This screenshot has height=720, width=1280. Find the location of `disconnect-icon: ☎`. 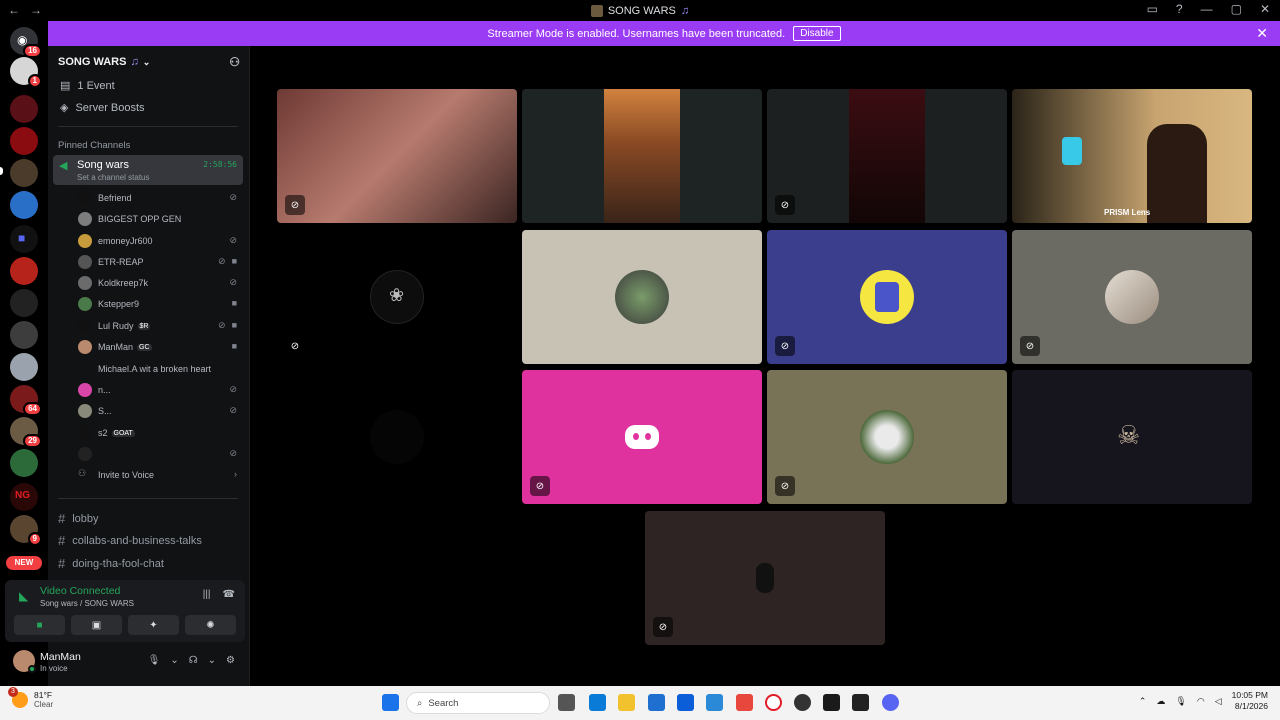

disconnect-icon: ☎ is located at coordinates (229, 594).